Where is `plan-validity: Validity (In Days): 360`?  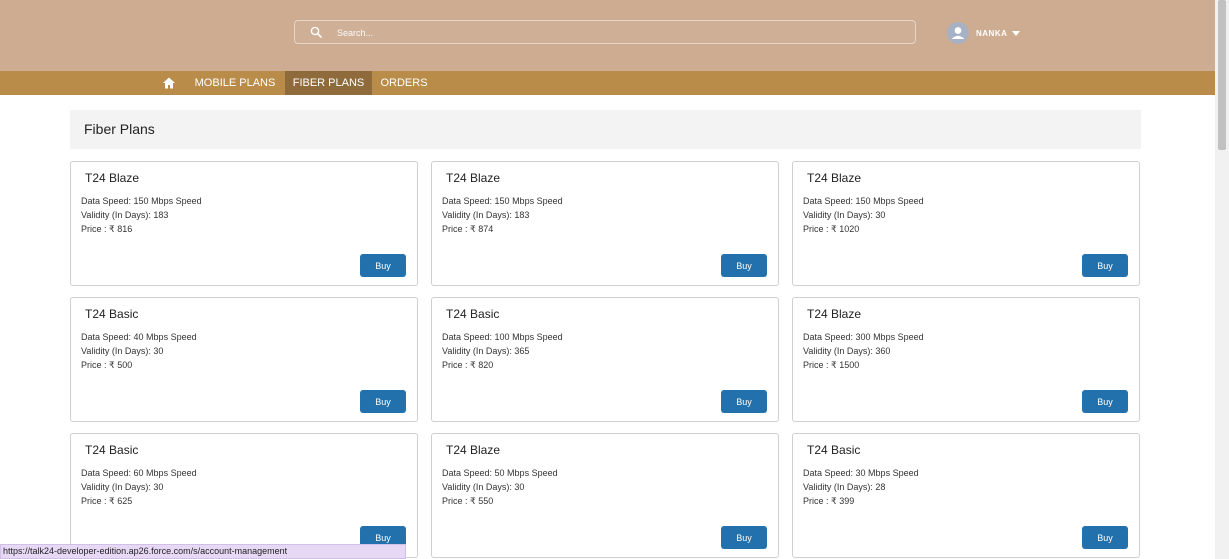 plan-validity: Validity (In Days): 360 is located at coordinates (847, 351).